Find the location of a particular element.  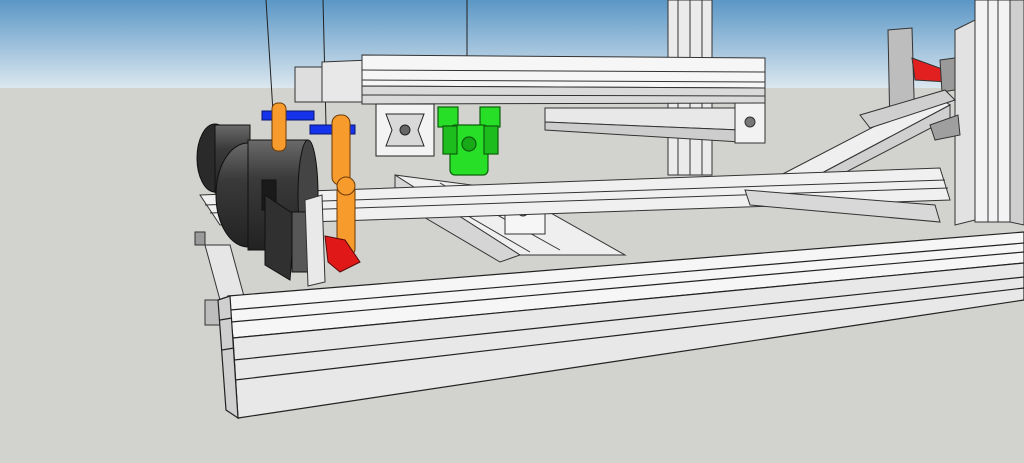

vertical-post-right is located at coordinates (989, 113).